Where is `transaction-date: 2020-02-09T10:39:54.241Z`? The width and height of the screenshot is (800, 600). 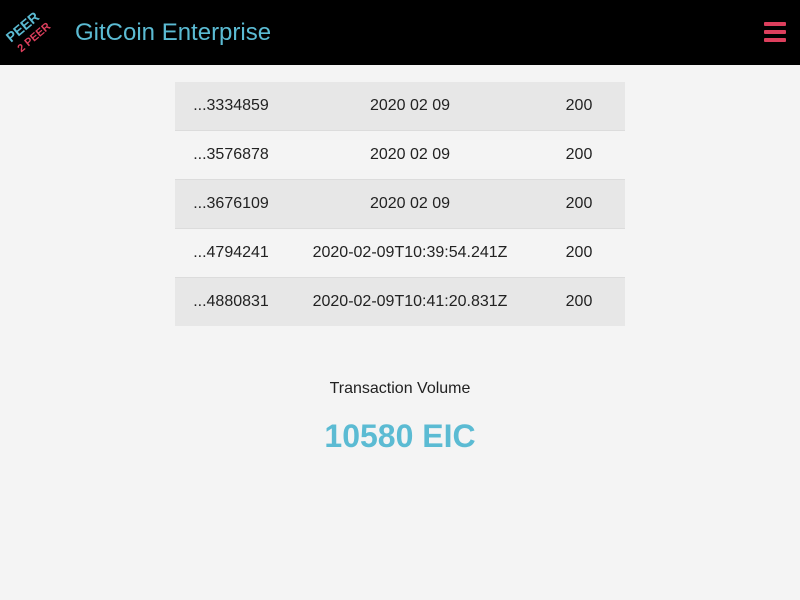
transaction-date: 2020-02-09T10:39:54.241Z is located at coordinates (410, 253).